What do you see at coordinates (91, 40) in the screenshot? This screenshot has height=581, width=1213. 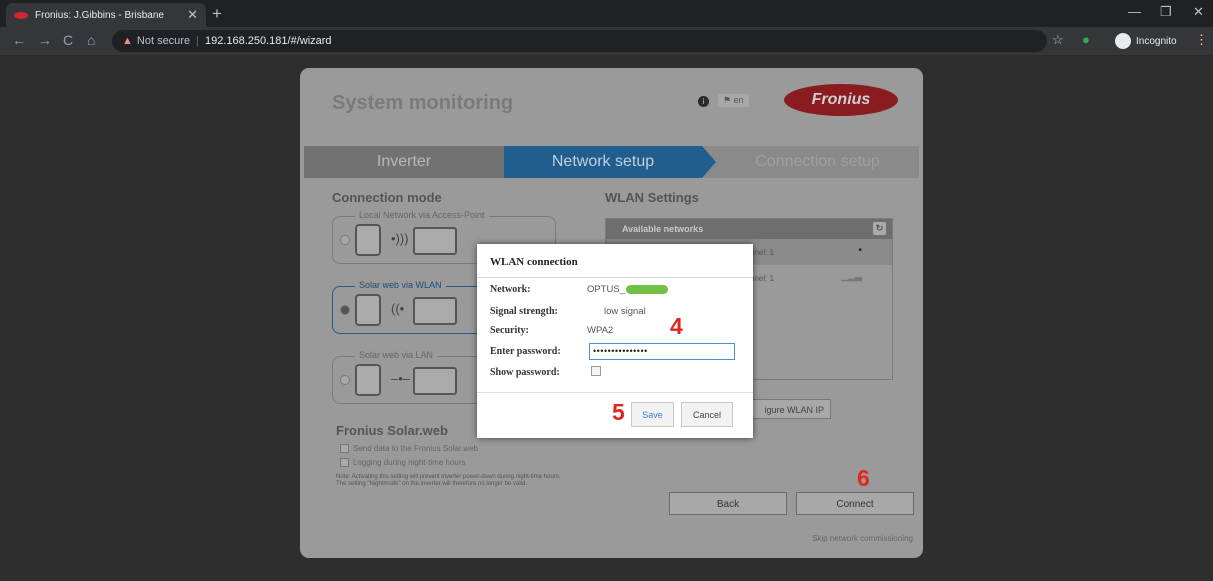 I see `home-icon: ⌂` at bounding box center [91, 40].